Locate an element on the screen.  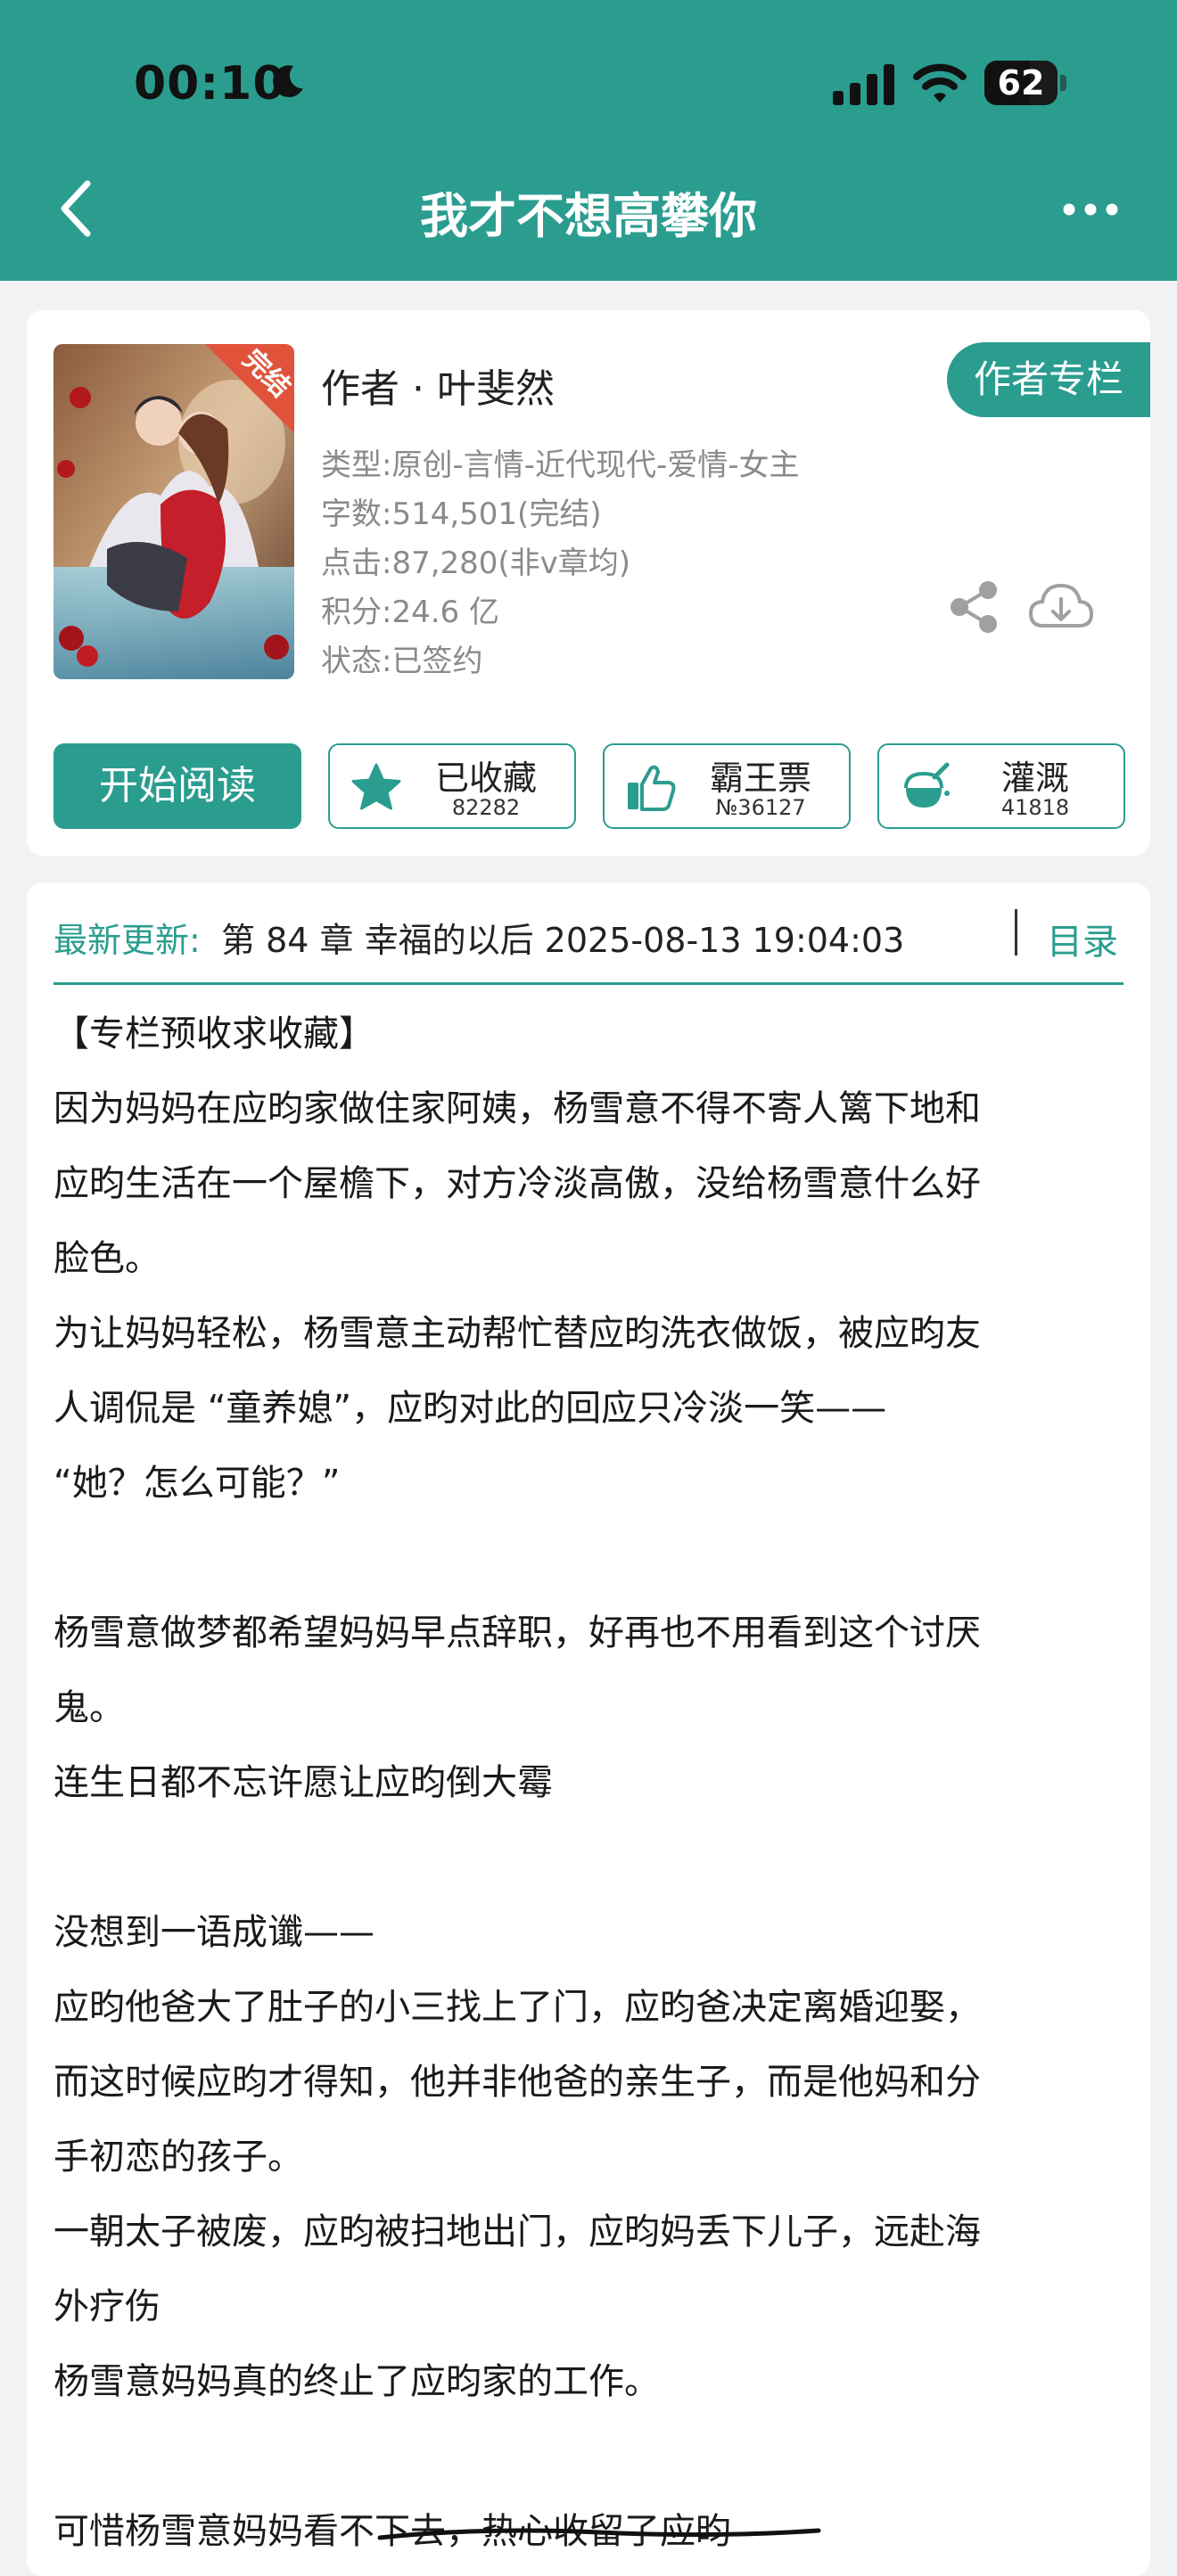
favorite-count: 82282 is located at coordinates (486, 807).